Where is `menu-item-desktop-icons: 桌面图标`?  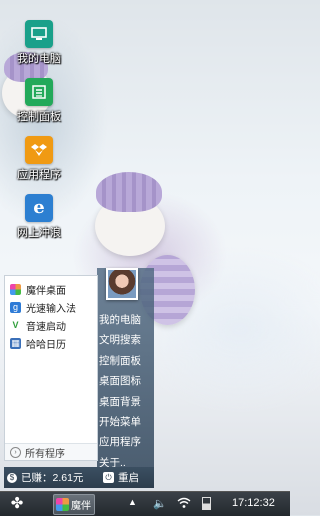
menu-item-desktop-icons: 桌面图标 is located at coordinates (120, 381).